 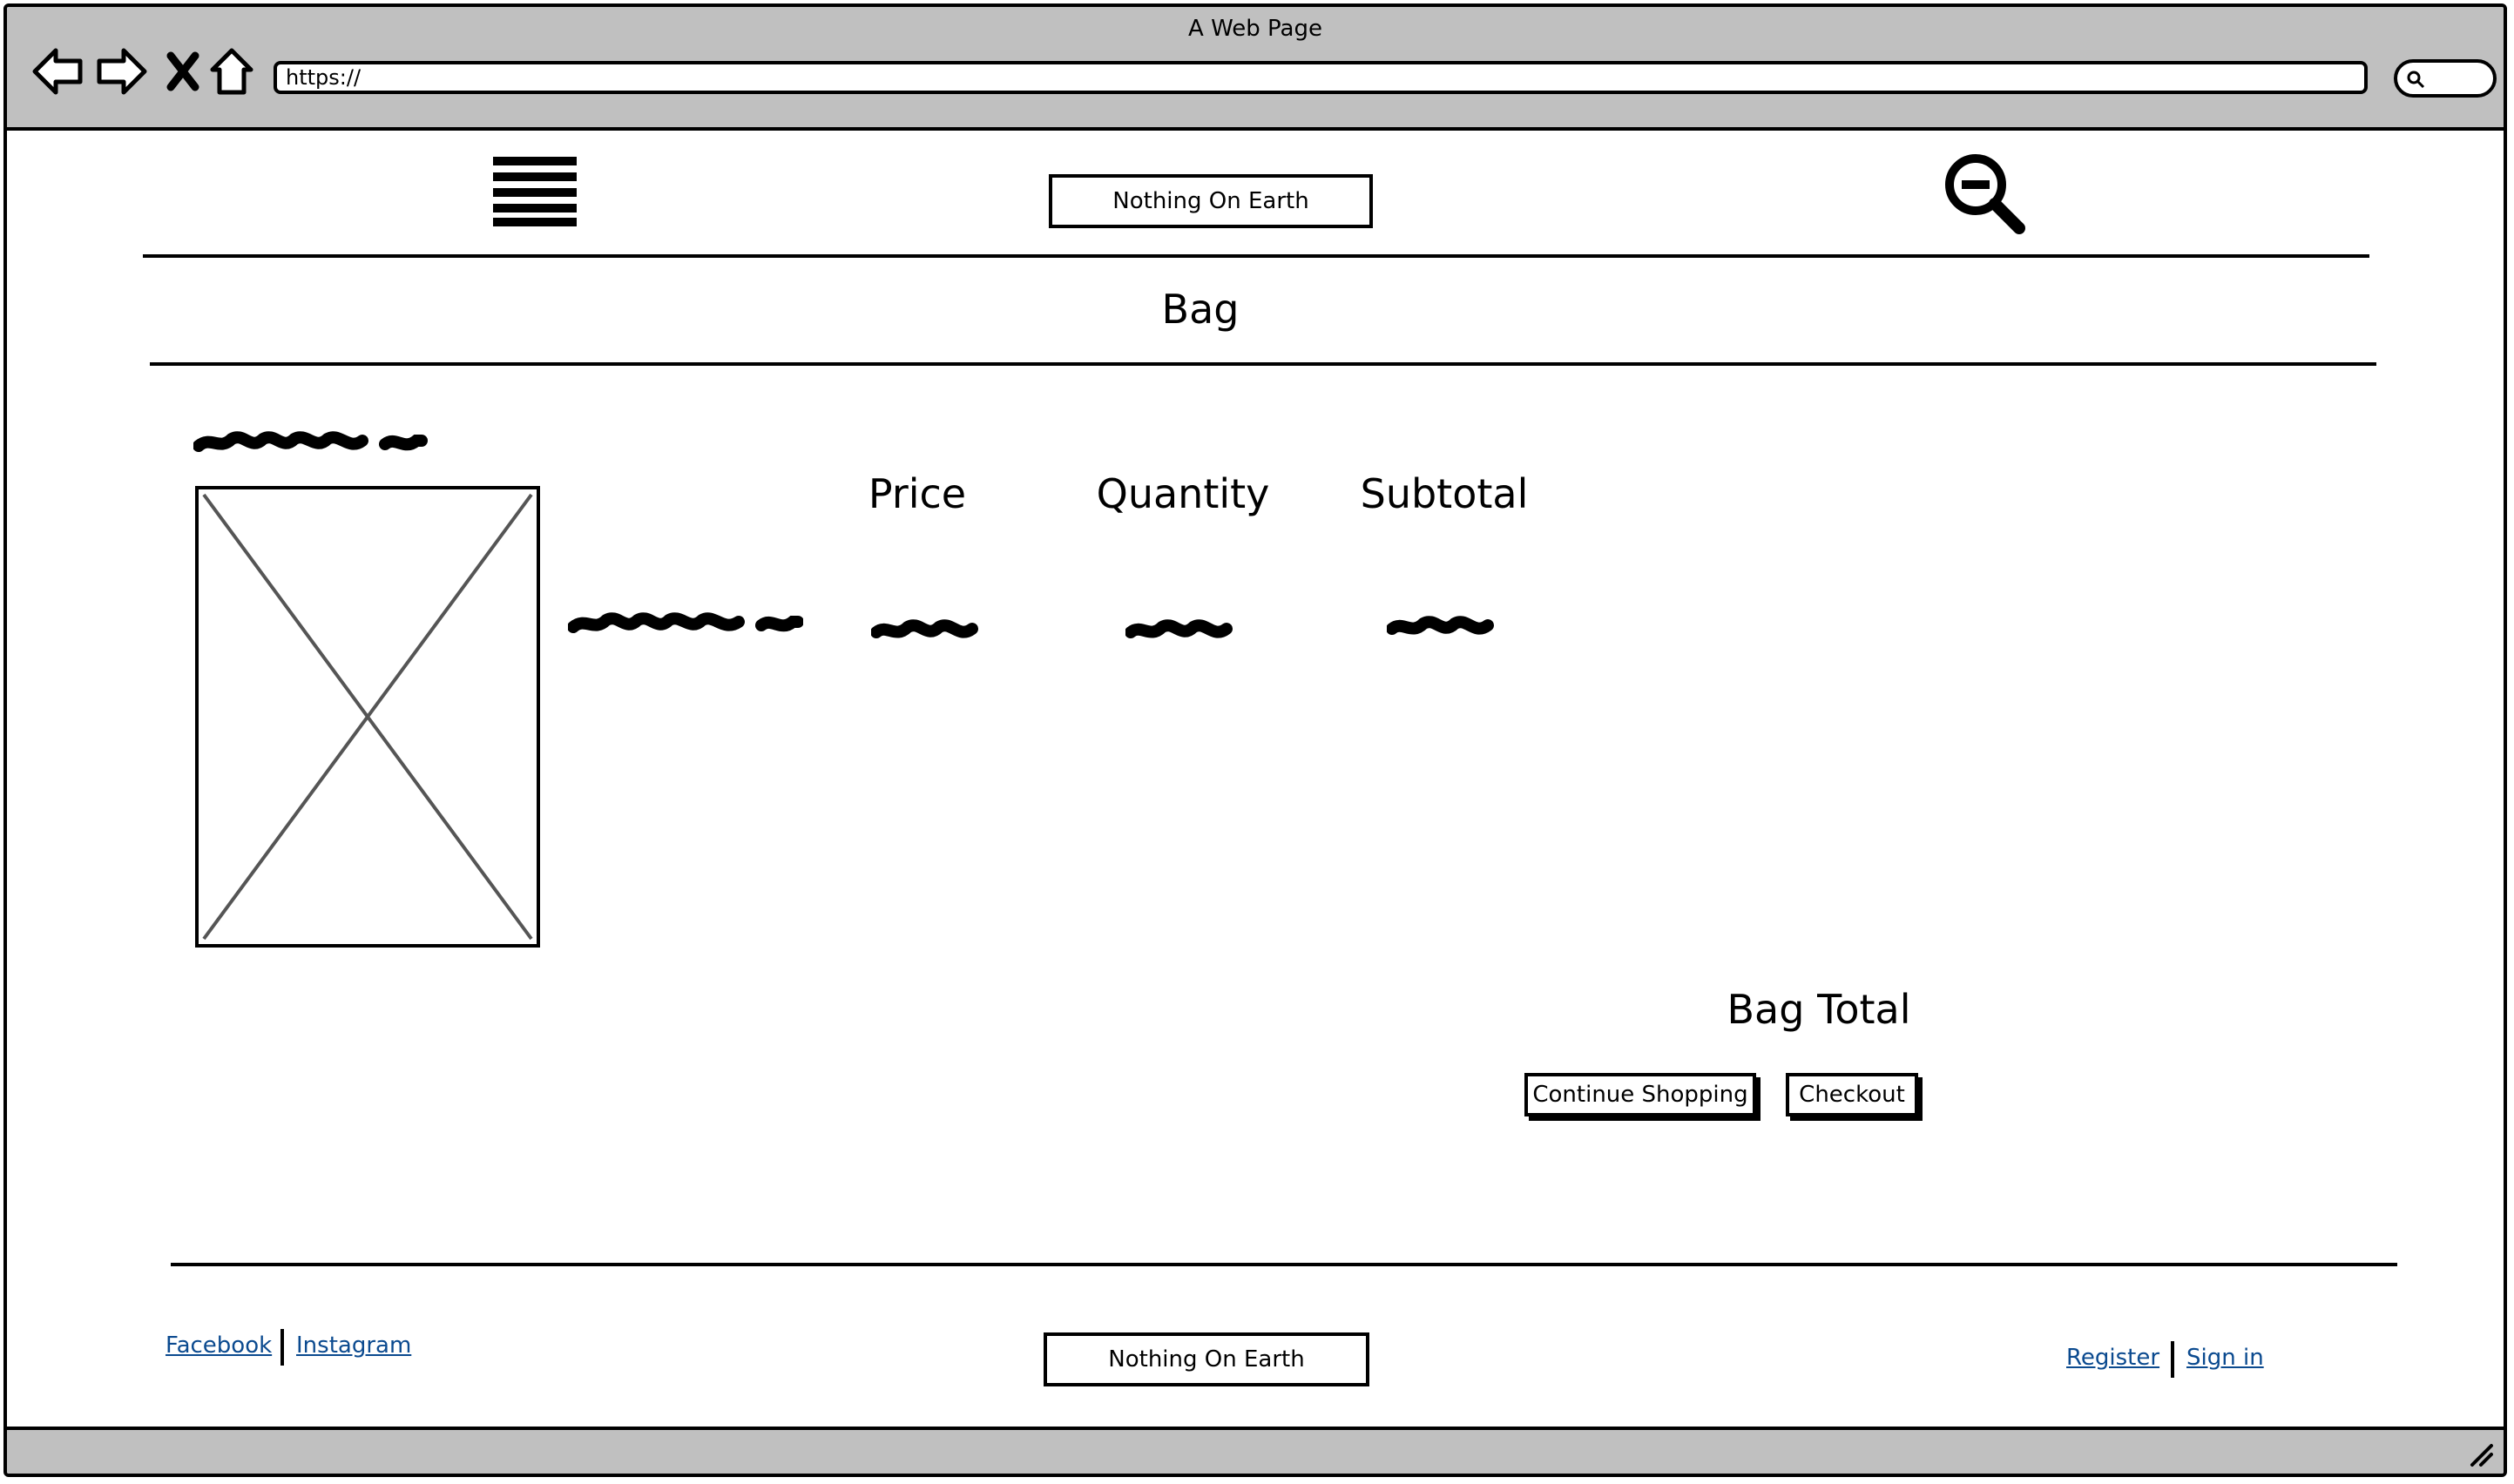 I want to click on footer-divider, so click(x=1284, y=1264).